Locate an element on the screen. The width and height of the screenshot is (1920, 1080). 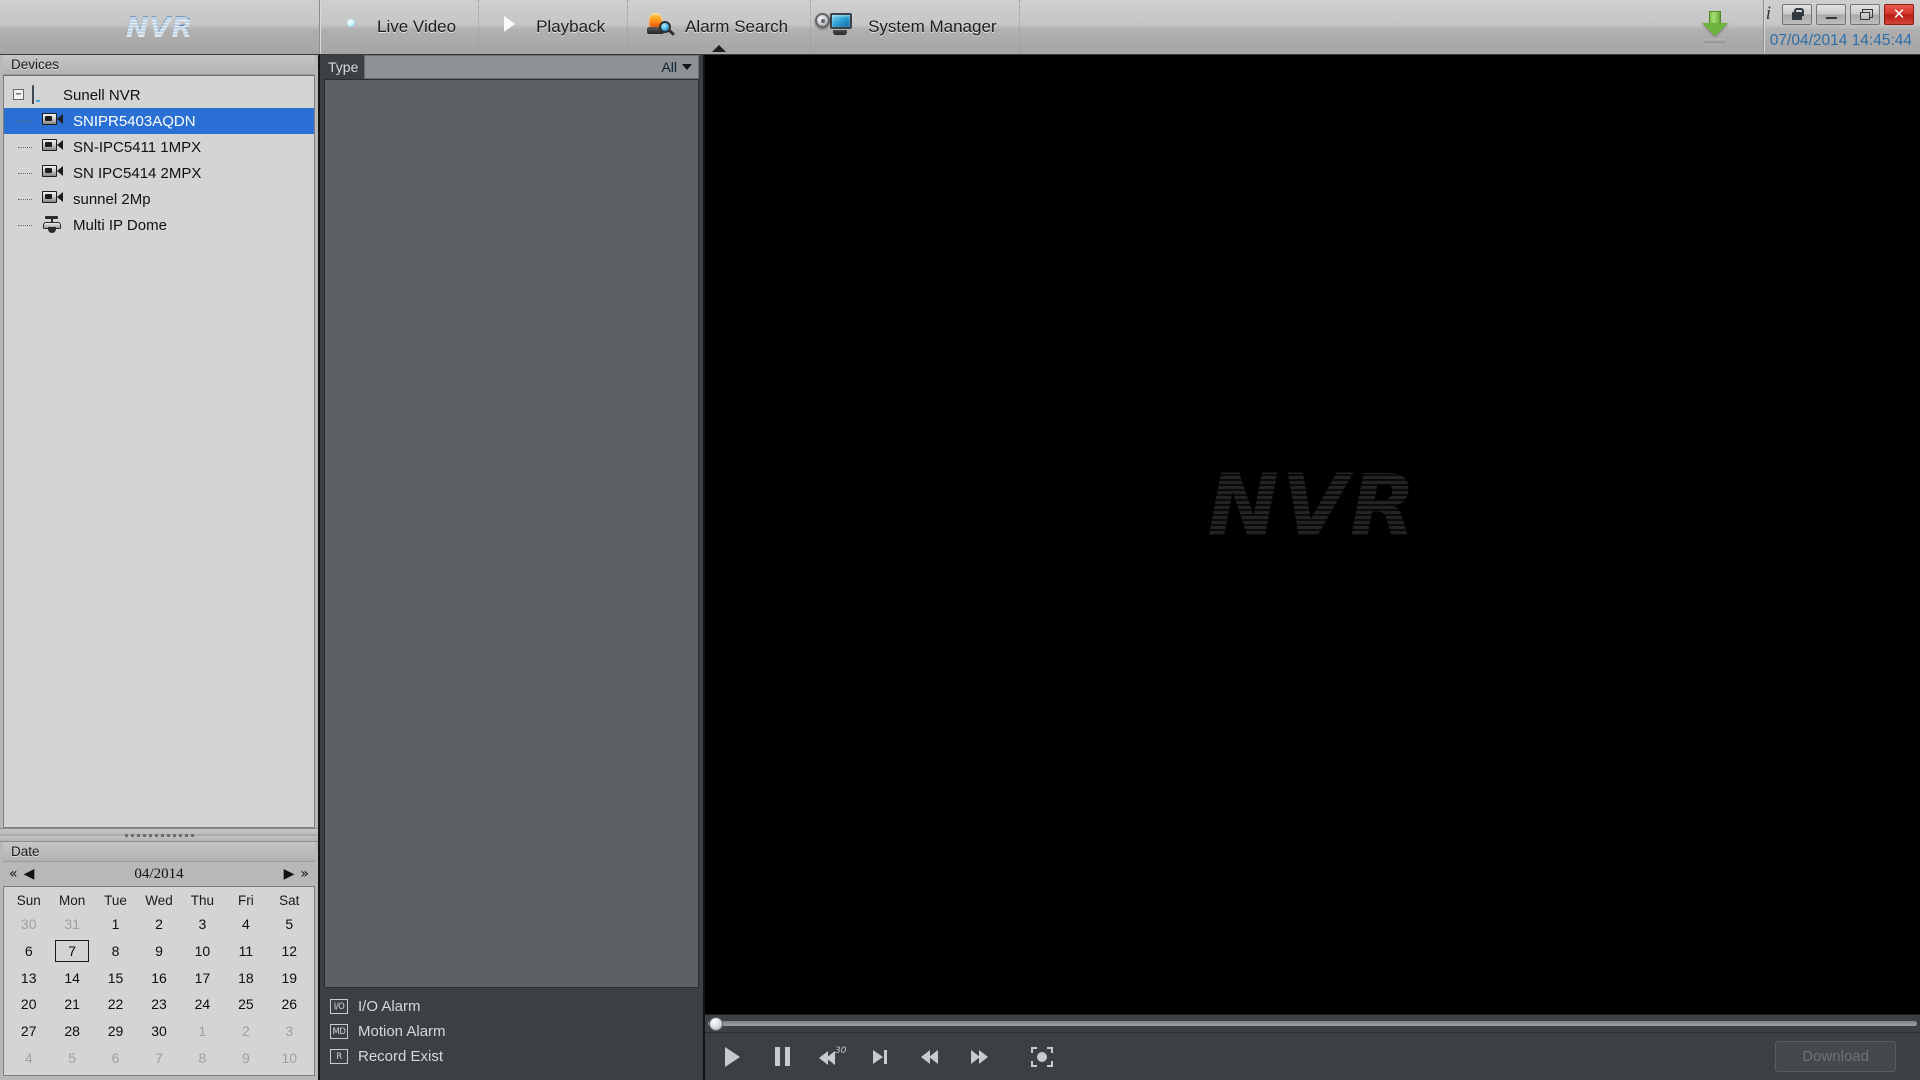
calendar-day-label: 27 is located at coordinates (28, 1030).